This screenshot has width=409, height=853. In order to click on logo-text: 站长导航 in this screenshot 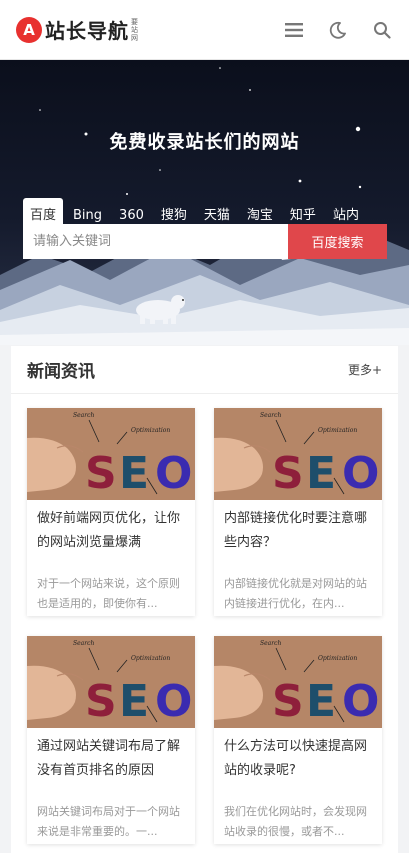, I will do `click(87, 31)`.